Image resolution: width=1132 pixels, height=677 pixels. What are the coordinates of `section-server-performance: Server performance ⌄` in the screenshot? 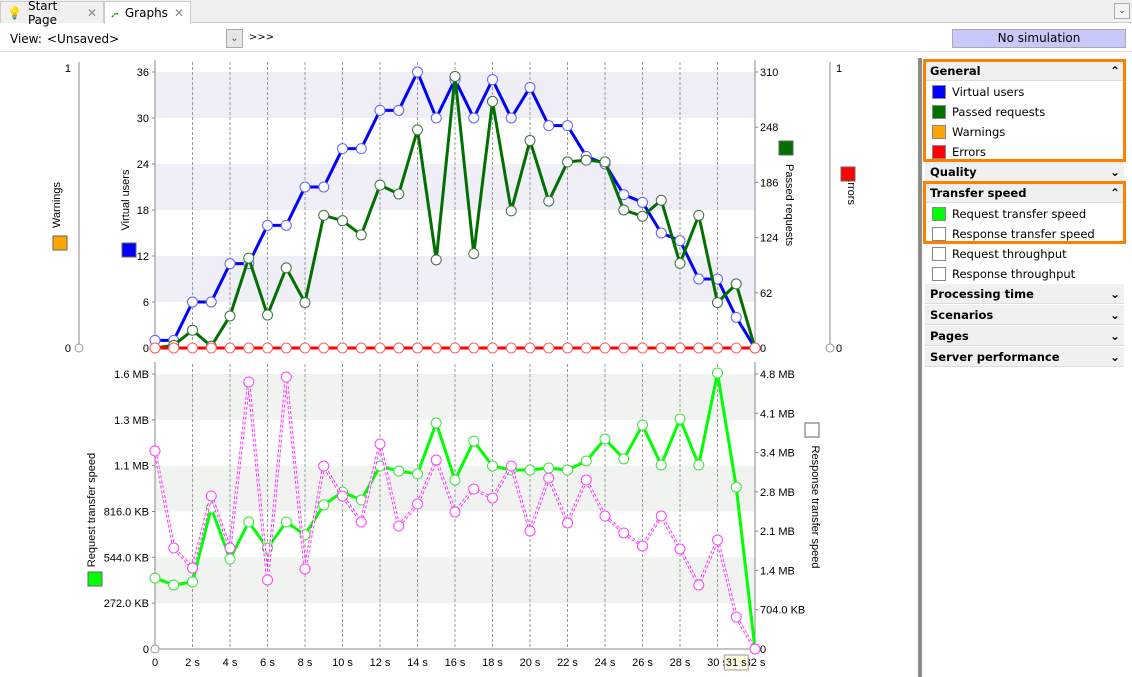 It's located at (1024, 357).